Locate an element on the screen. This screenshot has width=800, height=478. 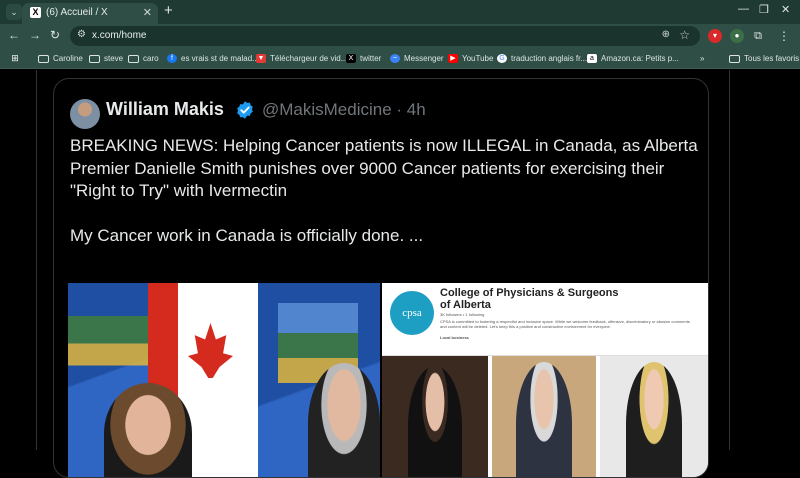
new-tab-button: + is located at coordinates (168, 11).